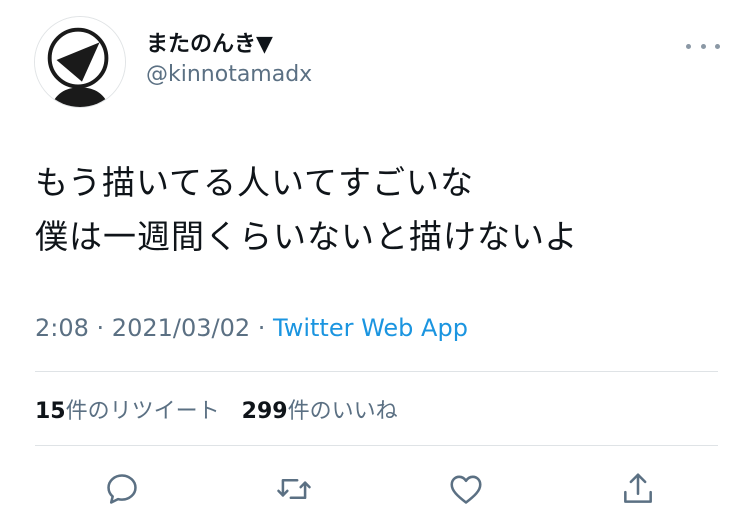 The image size is (750, 517). I want to click on like-button, so click(466, 489).